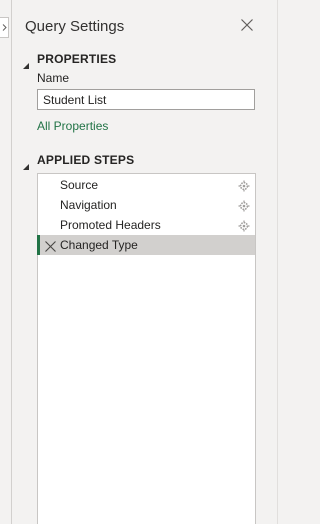 The width and height of the screenshot is (320, 524). What do you see at coordinates (79, 185) in the screenshot?
I see `step-label: Source` at bounding box center [79, 185].